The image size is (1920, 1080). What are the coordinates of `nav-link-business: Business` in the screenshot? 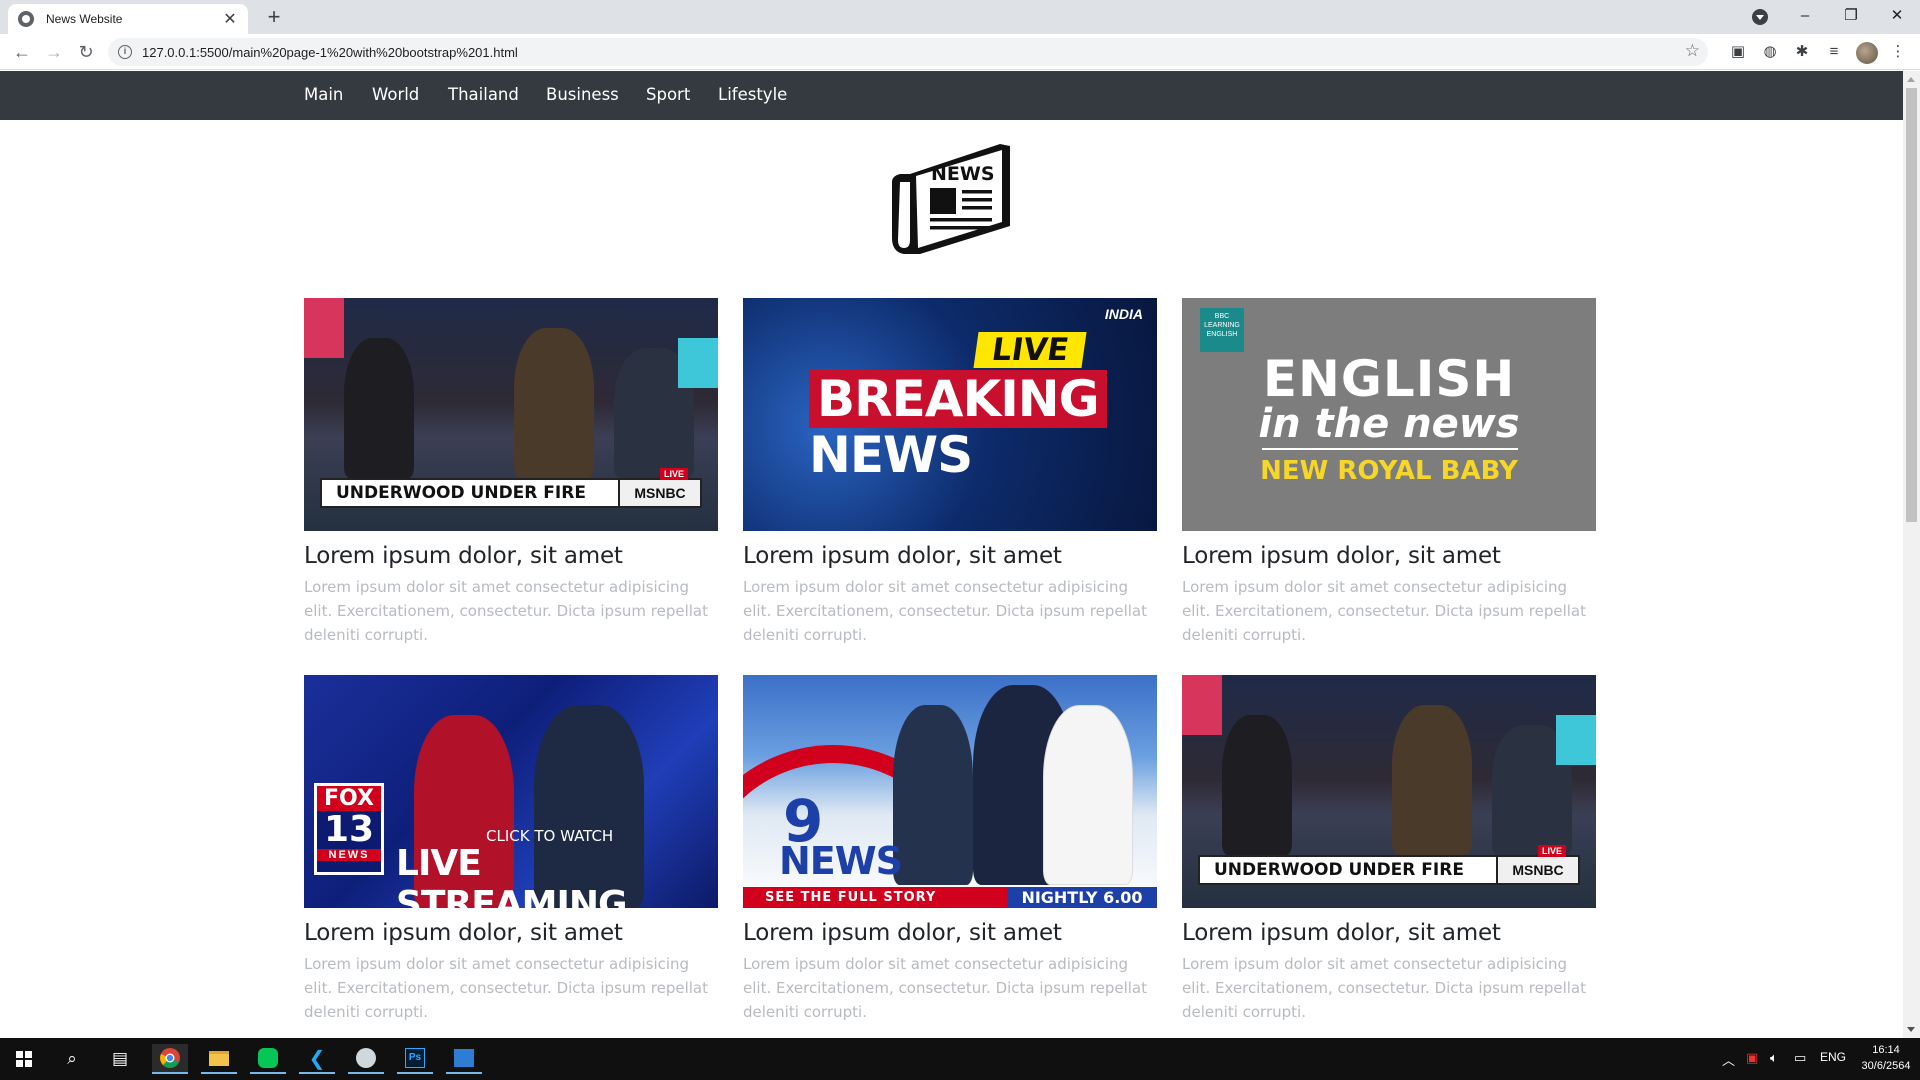 It's located at (582, 94).